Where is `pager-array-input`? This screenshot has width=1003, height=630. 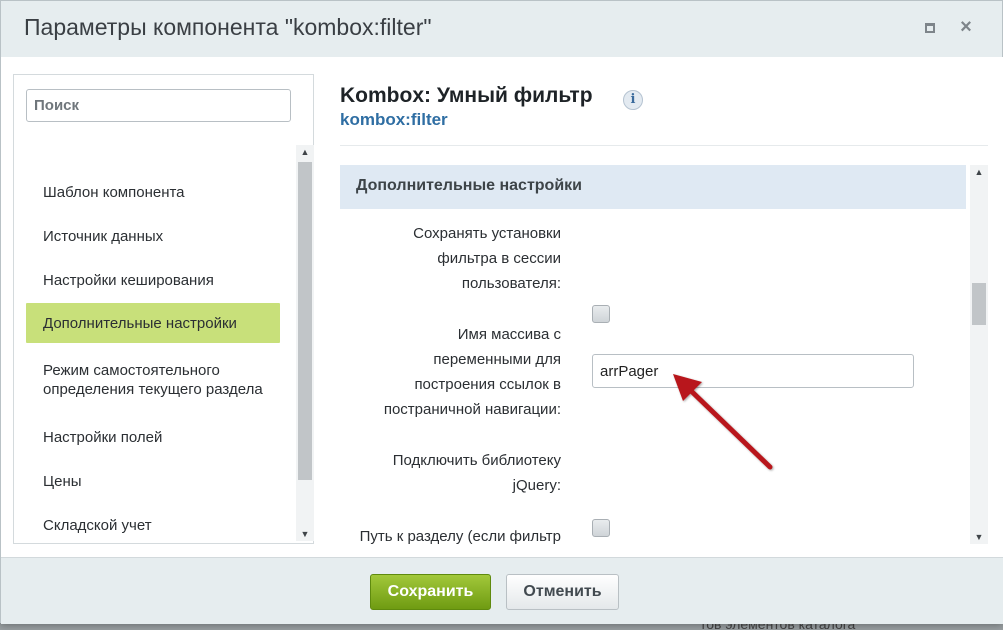
pager-array-input is located at coordinates (753, 371).